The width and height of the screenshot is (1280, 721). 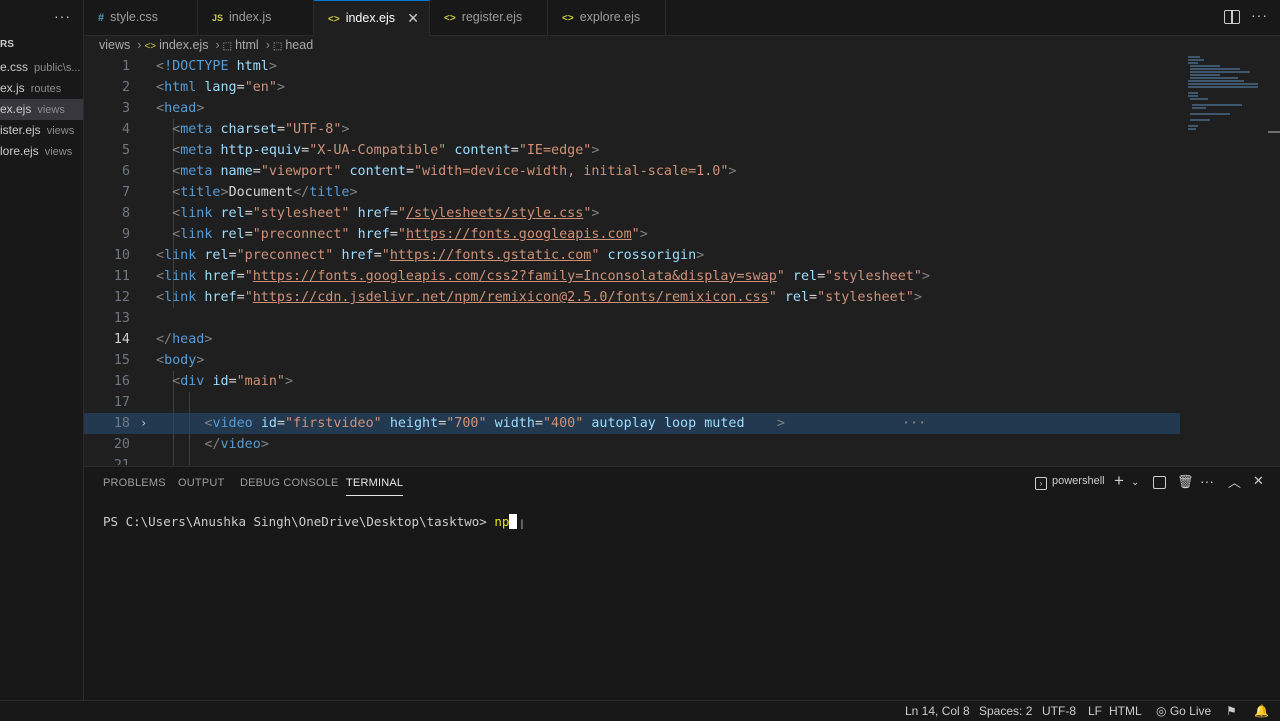 I want to click on line-number: 18, so click(x=121, y=423).